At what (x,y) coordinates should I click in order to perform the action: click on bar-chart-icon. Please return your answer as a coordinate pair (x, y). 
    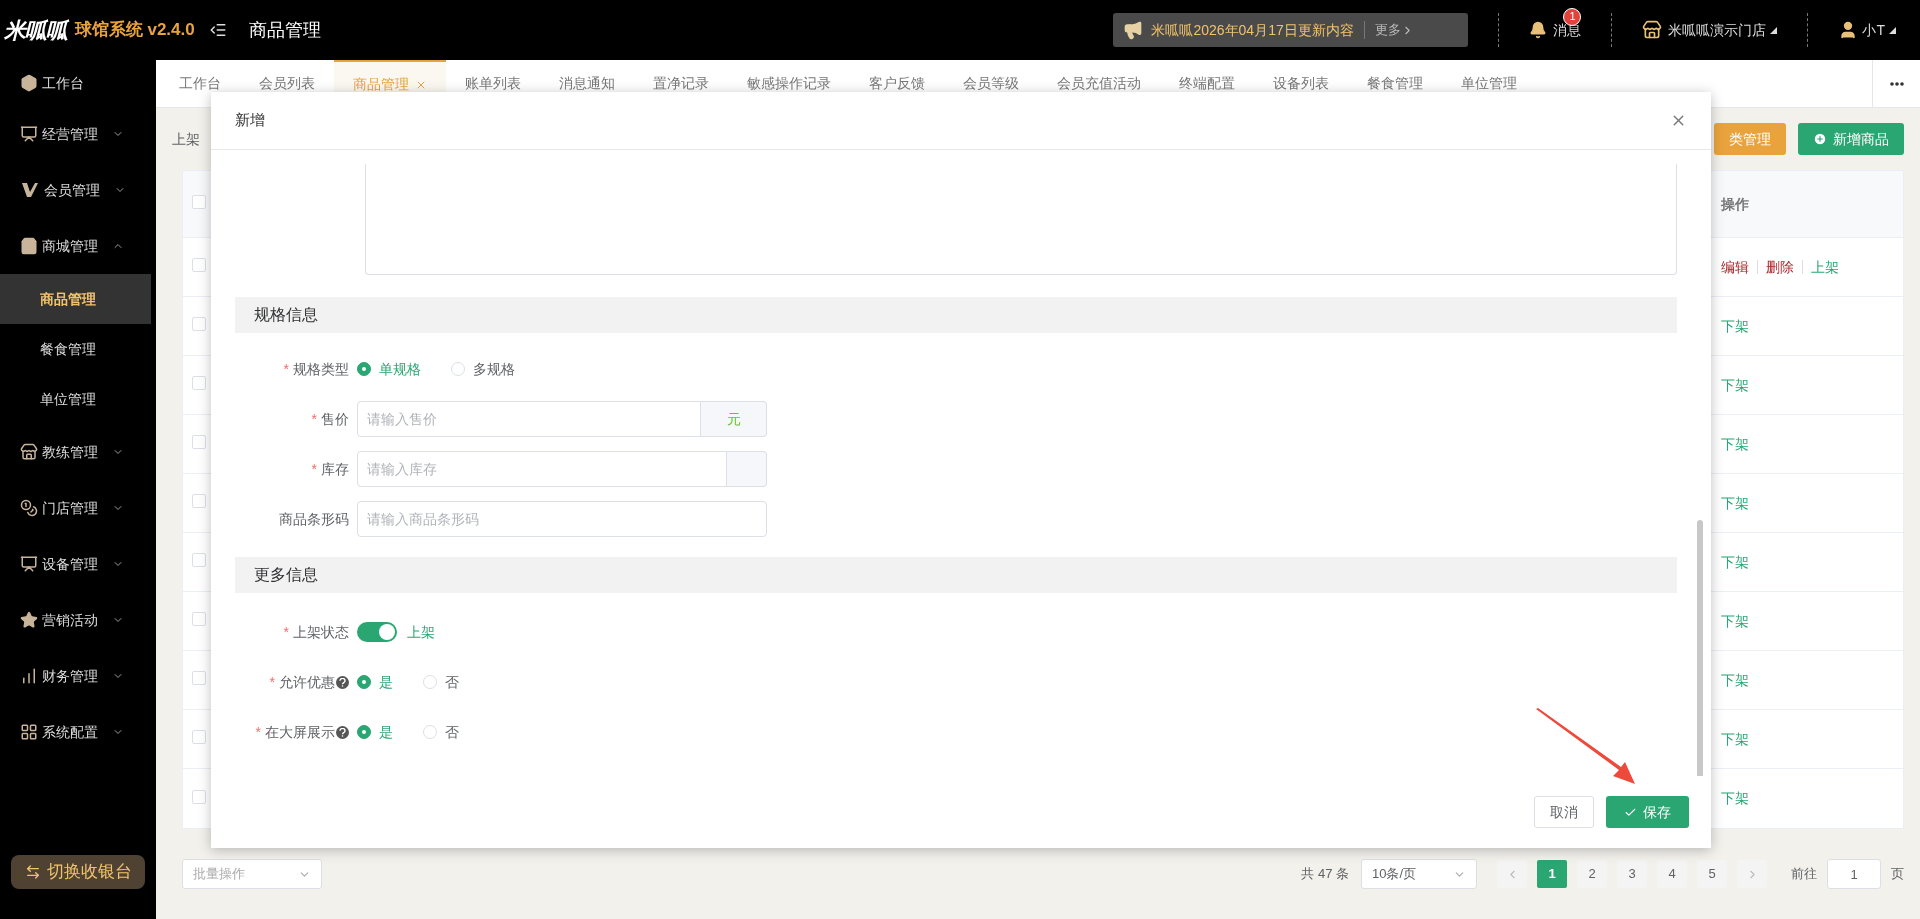
    Looking at the image, I should click on (29, 676).